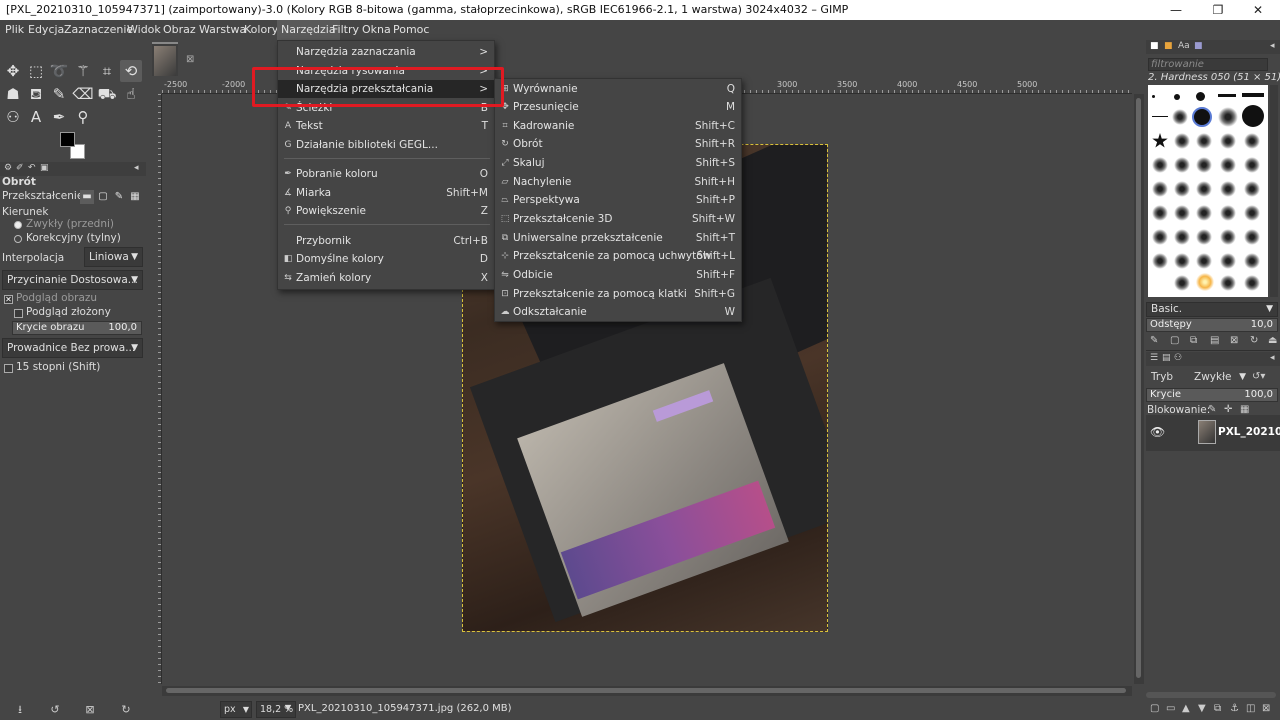 Image resolution: width=1280 pixels, height=720 pixels. What do you see at coordinates (87, 197) in the screenshot?
I see `transform-layer-icon: ▬` at bounding box center [87, 197].